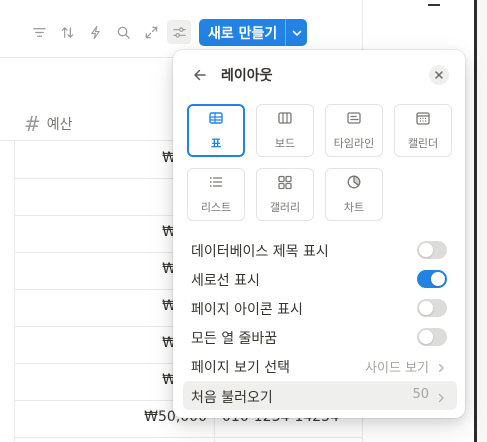  I want to click on option-show-database-title: 데이터베이스 제목 표시, so click(320, 249).